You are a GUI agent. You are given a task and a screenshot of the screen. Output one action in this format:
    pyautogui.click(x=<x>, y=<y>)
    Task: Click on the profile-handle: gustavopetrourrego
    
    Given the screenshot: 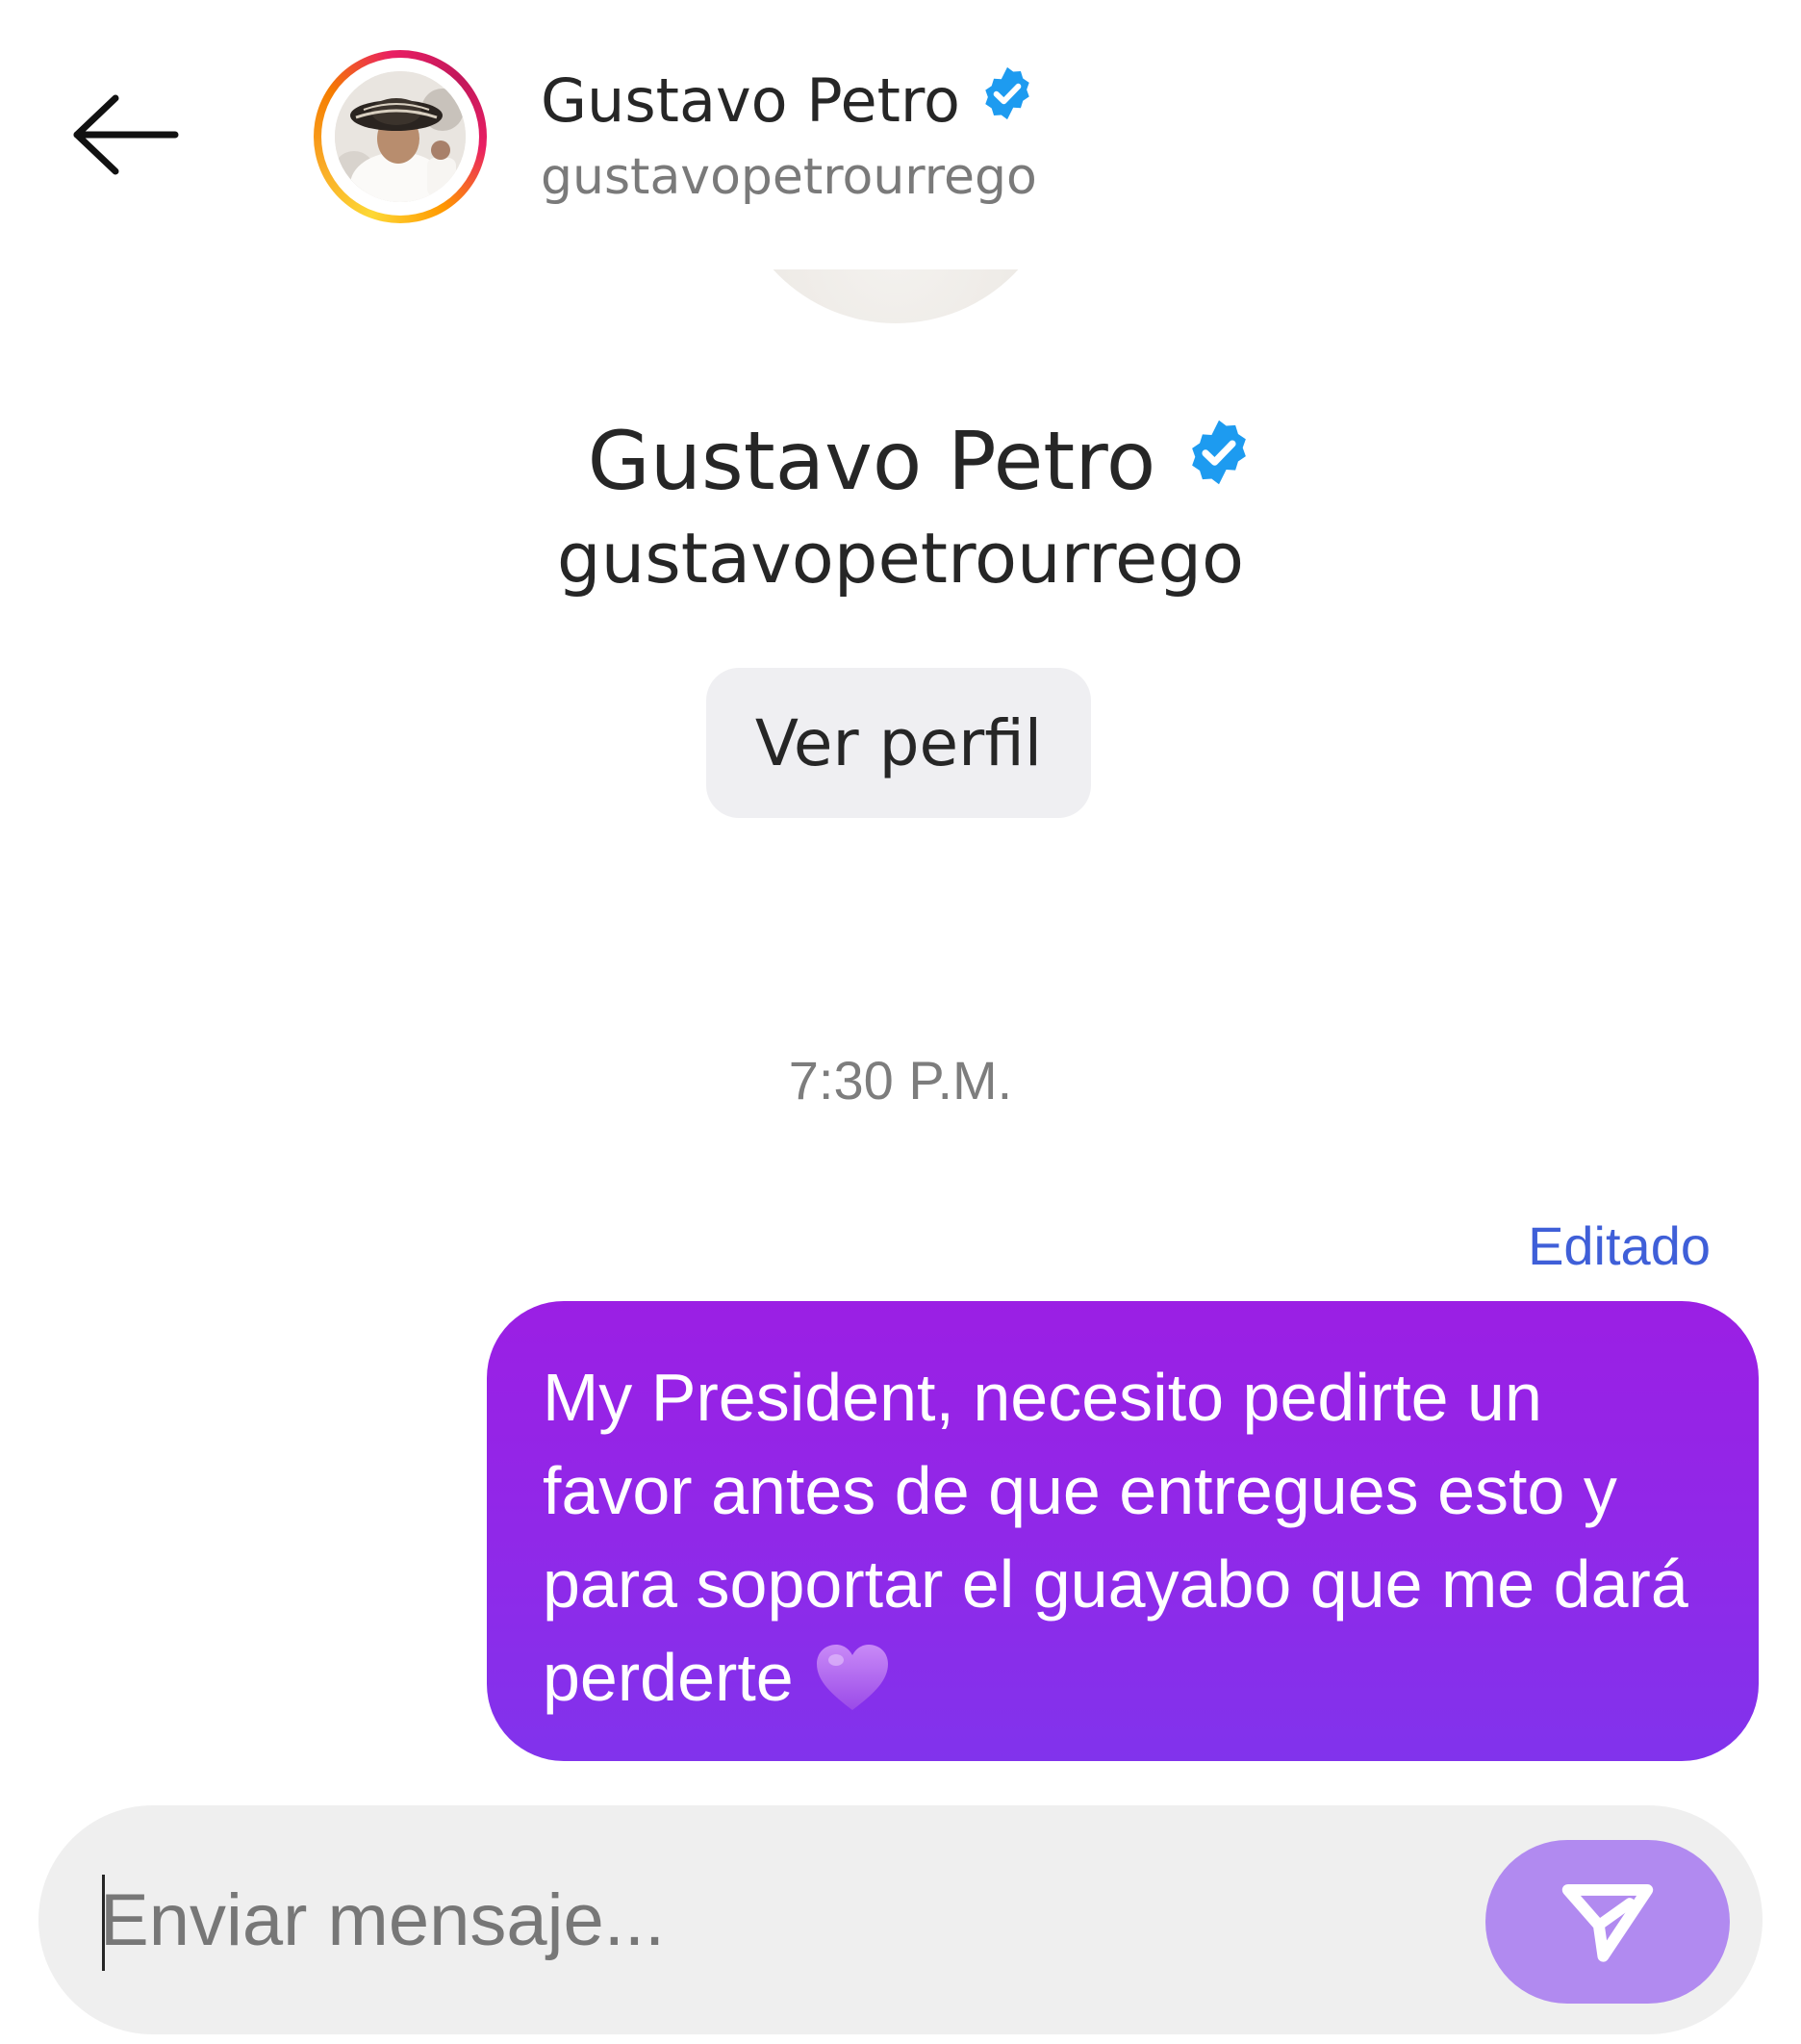 What is the action you would take?
    pyautogui.click(x=900, y=558)
    